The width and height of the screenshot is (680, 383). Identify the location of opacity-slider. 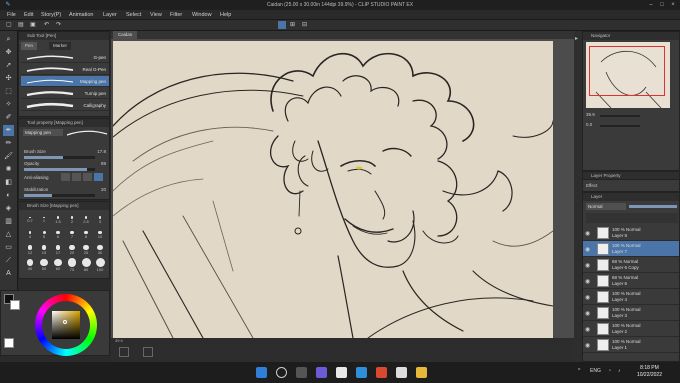
(59, 169).